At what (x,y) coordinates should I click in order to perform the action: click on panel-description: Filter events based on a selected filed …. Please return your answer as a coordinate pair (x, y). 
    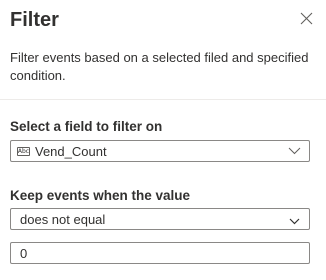
    Looking at the image, I should click on (159, 66).